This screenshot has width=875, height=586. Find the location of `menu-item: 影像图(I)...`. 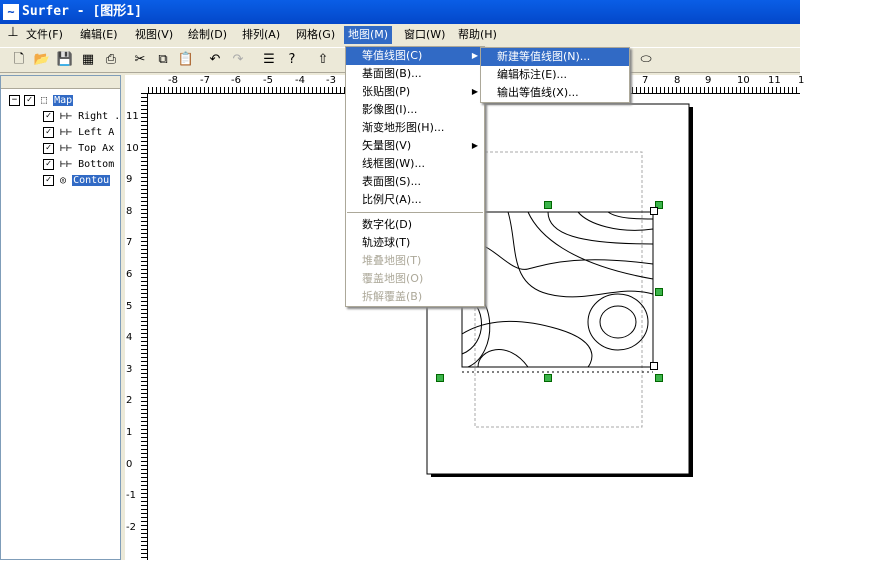

menu-item: 影像图(I)... is located at coordinates (415, 110).